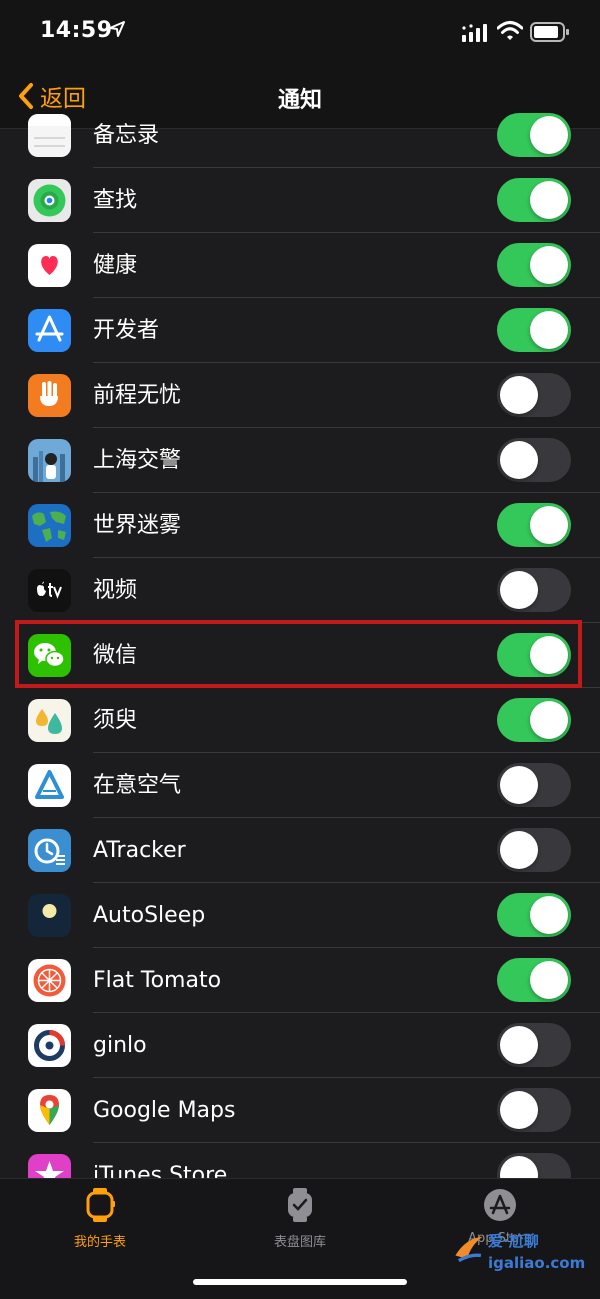  I want to click on cellular-signal-icon, so click(474, 33).